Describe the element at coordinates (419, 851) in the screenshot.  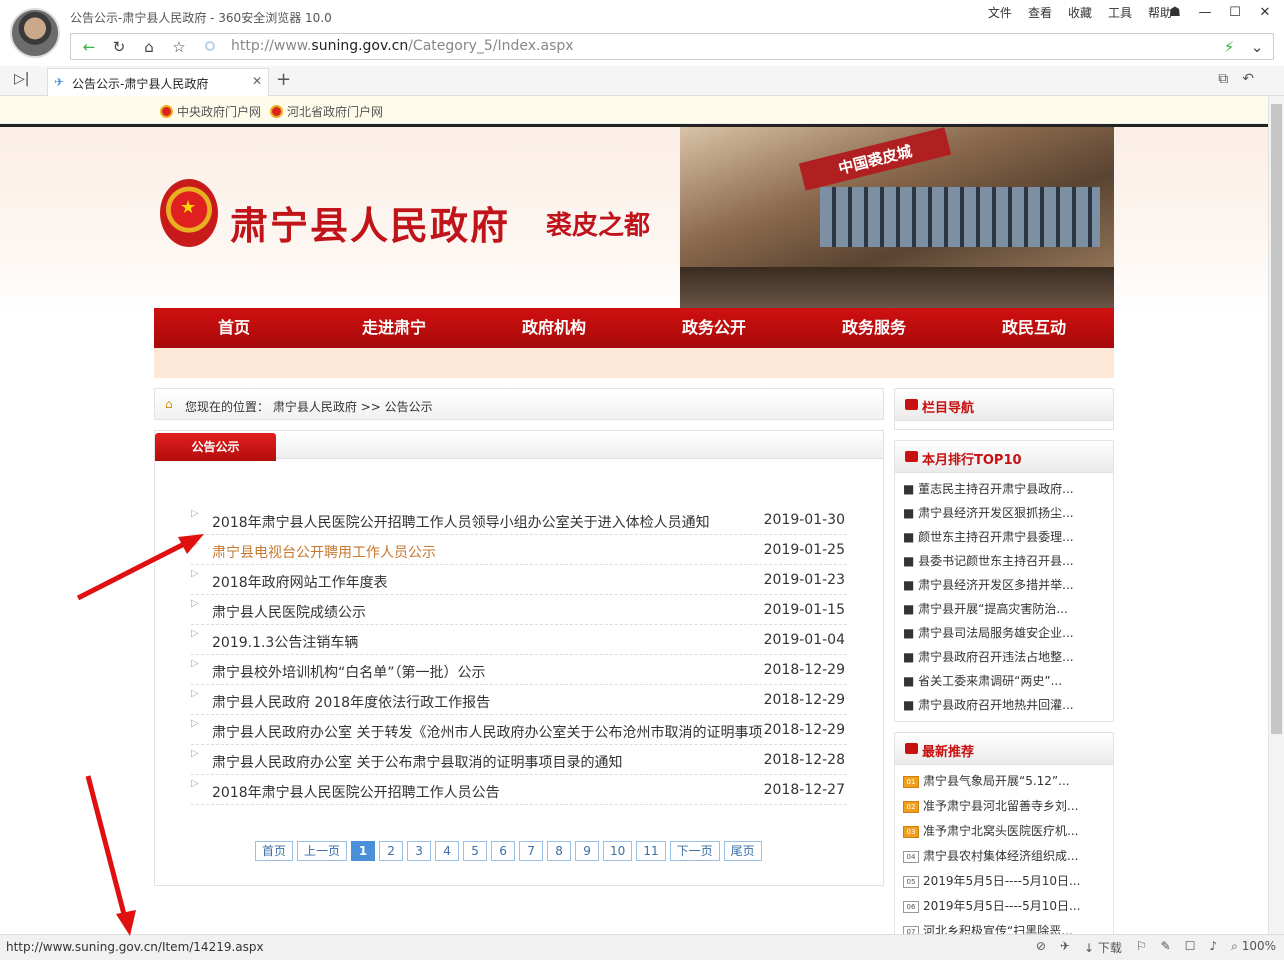
I see `page-link: 3` at that location.